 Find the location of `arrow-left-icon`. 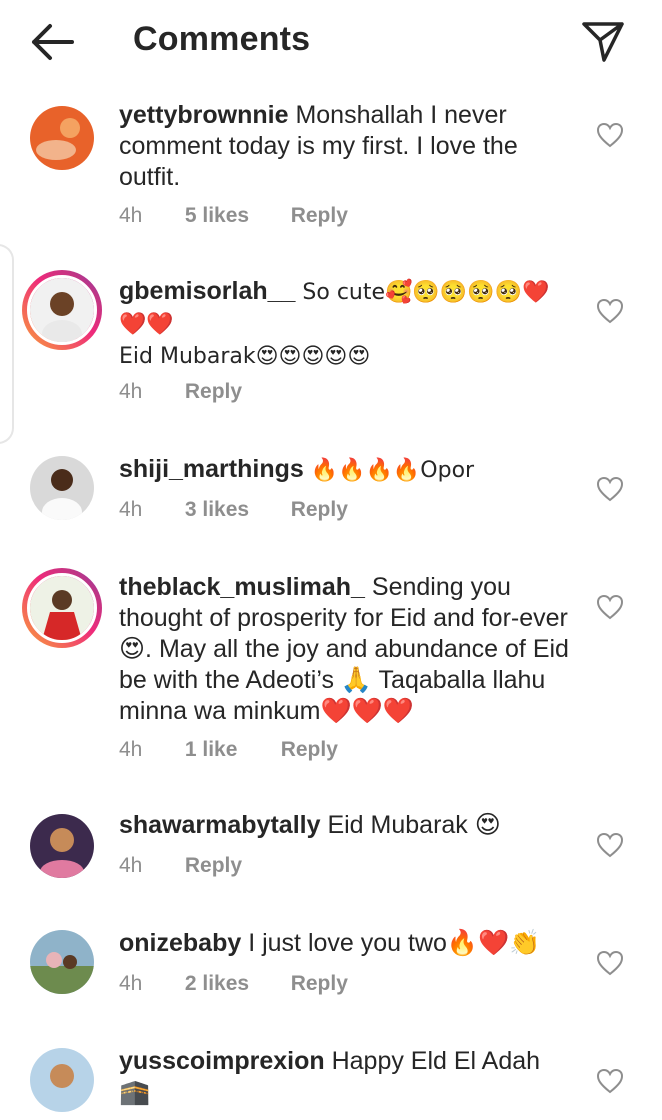

arrow-left-icon is located at coordinates (52, 42).